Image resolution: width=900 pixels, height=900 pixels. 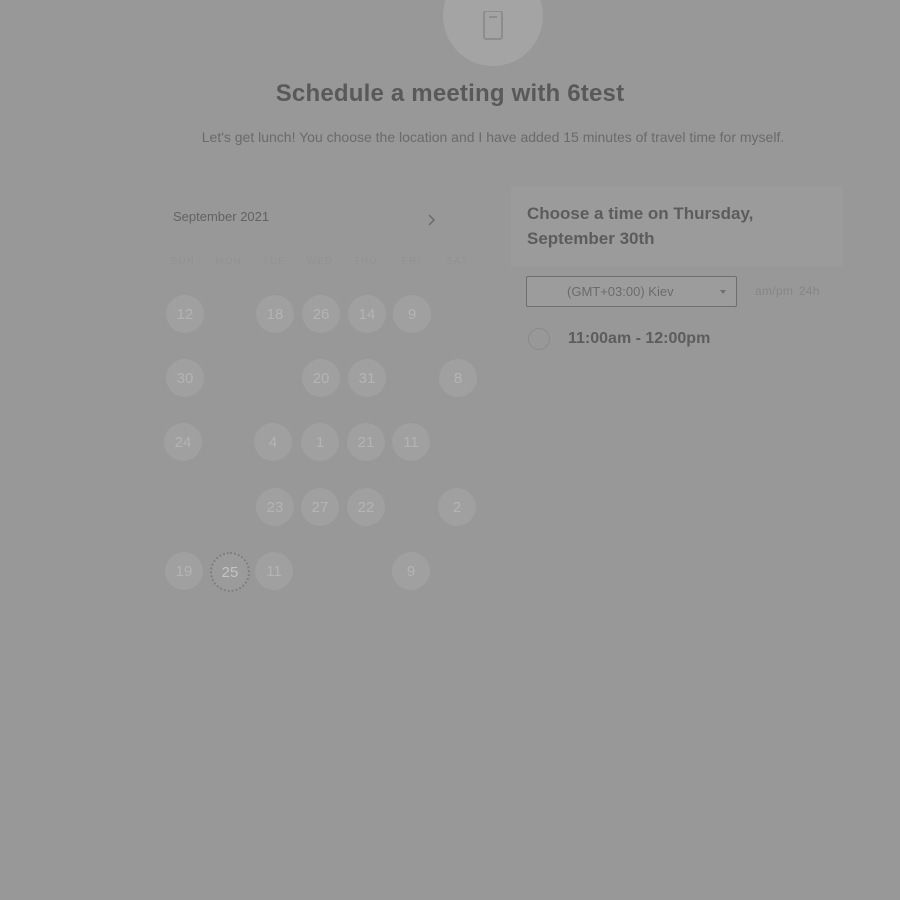 What do you see at coordinates (184, 571) in the screenshot?
I see `calendar-day: 19` at bounding box center [184, 571].